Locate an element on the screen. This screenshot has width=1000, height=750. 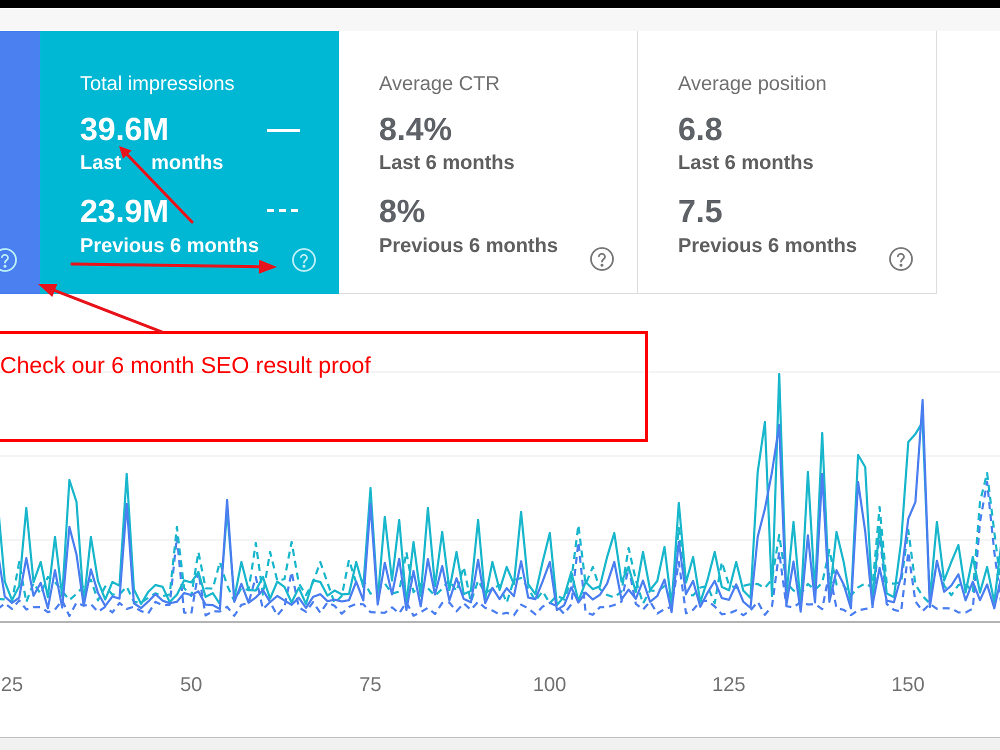
metric-value: 39.6M is located at coordinates (125, 129).